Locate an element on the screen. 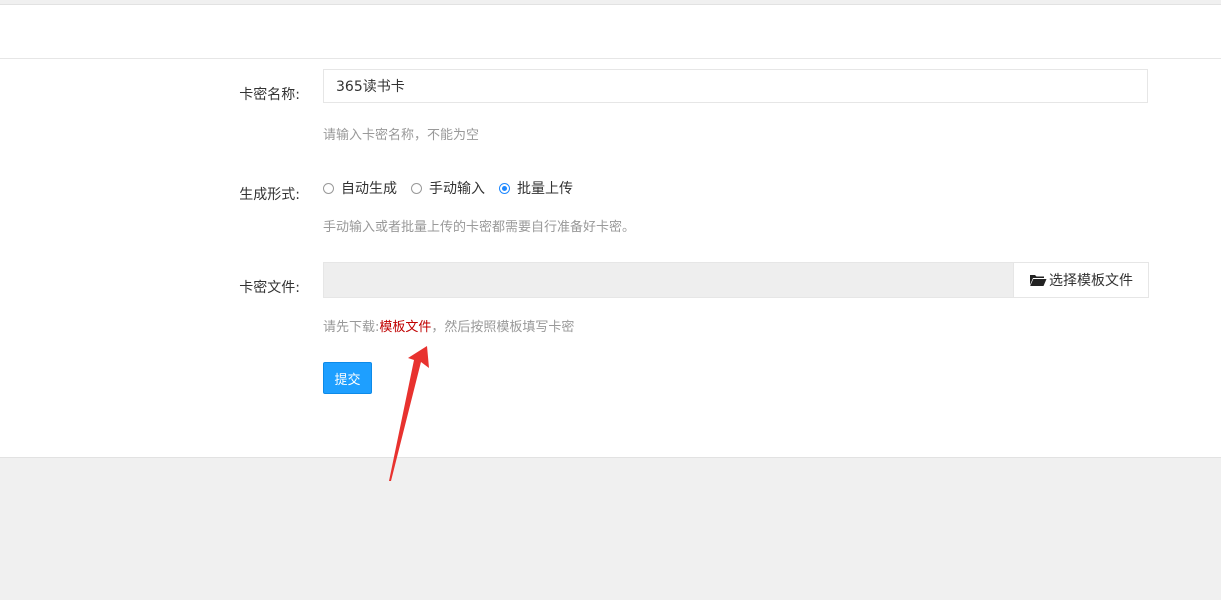  card-file-label: 卡密文件: is located at coordinates (269, 288).